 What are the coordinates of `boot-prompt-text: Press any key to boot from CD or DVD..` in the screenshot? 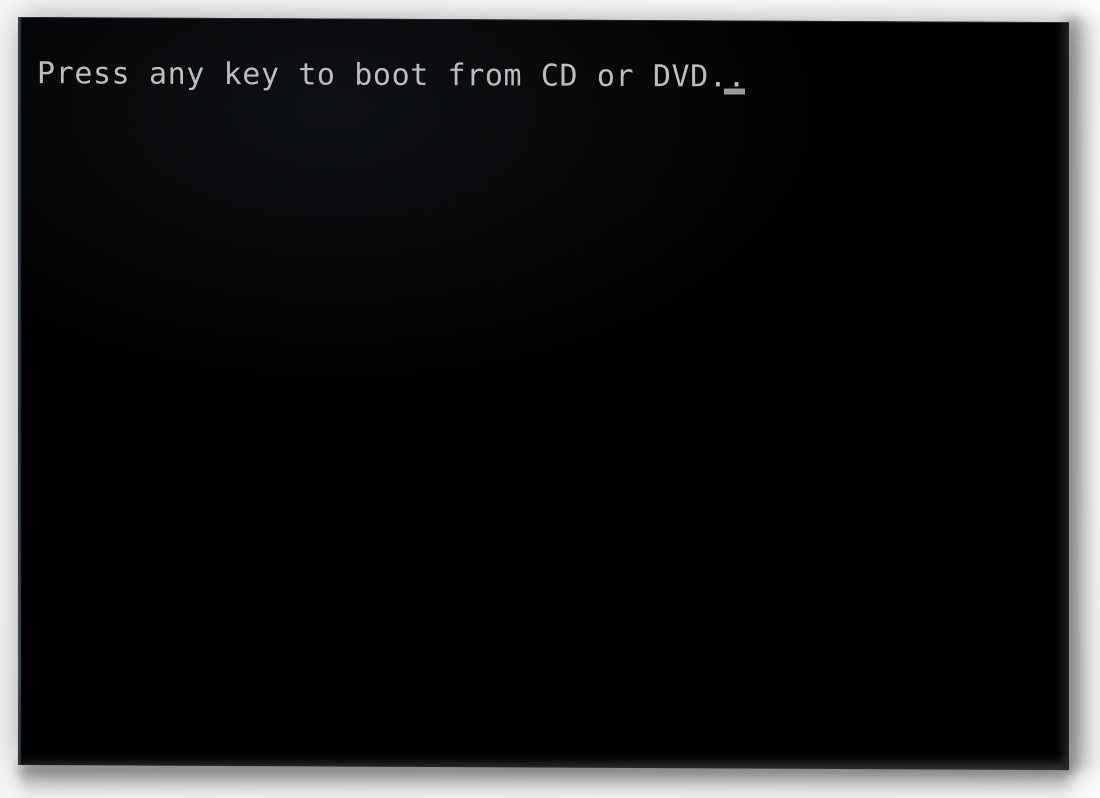 It's located at (392, 75).